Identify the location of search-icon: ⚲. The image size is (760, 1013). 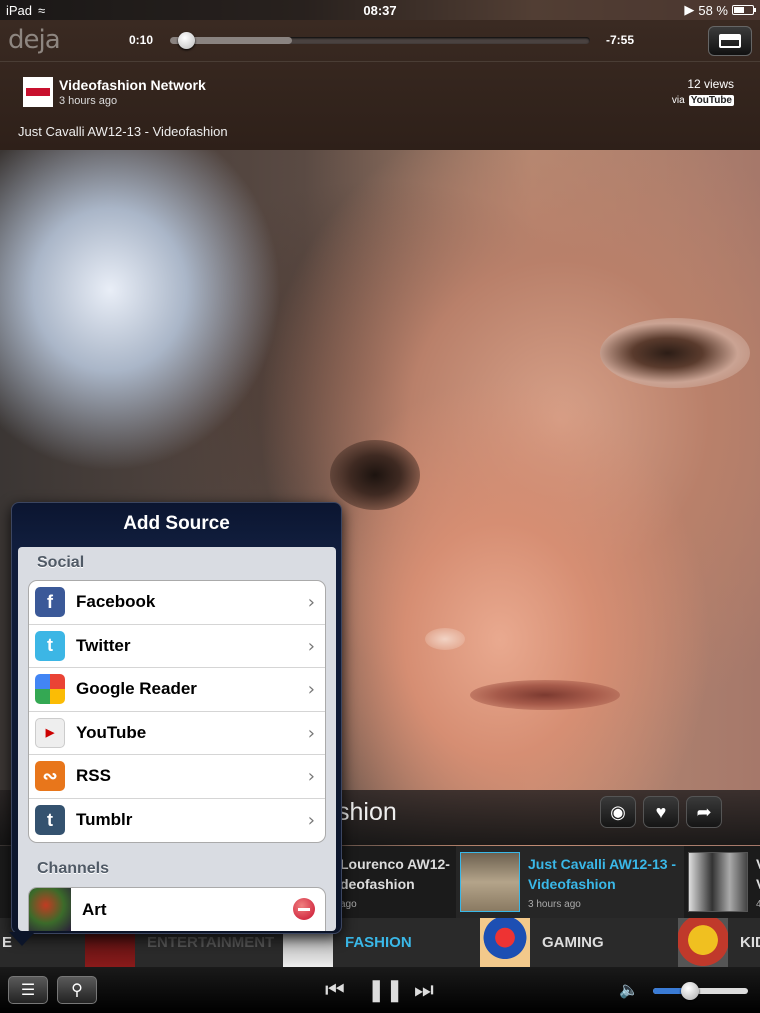
(77, 990).